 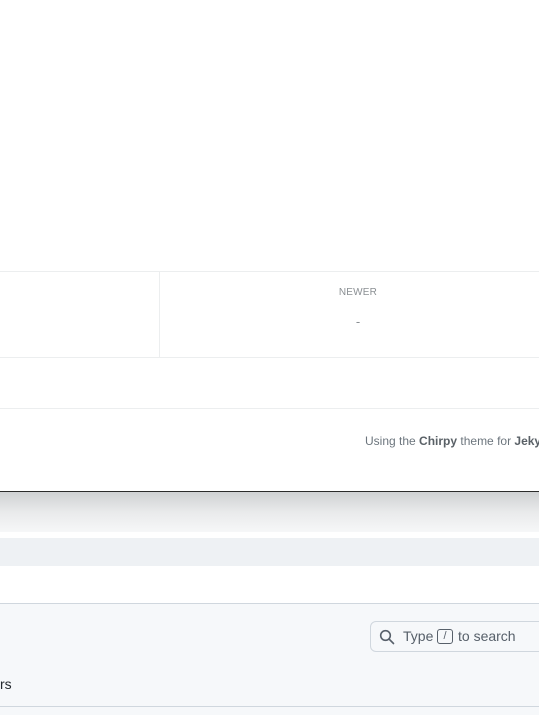 I want to click on window-shadow, so click(x=269, y=512).